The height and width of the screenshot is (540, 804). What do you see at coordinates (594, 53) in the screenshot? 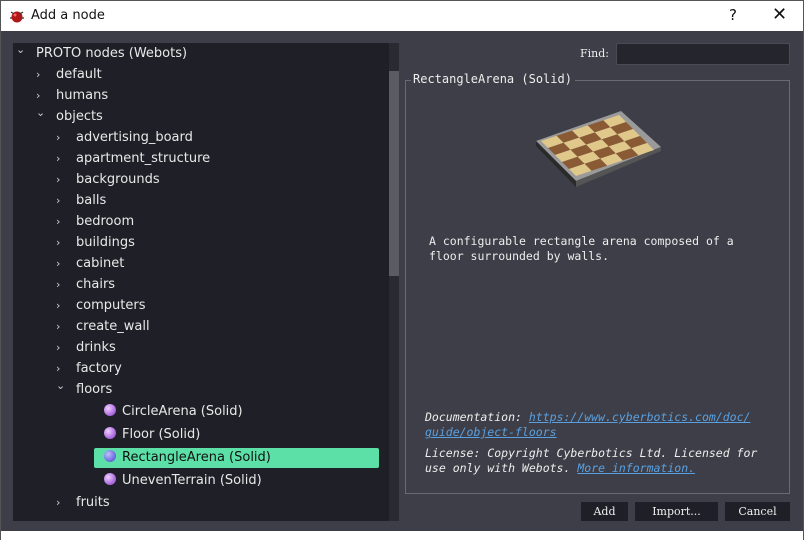
I see `find-label: Find:` at bounding box center [594, 53].